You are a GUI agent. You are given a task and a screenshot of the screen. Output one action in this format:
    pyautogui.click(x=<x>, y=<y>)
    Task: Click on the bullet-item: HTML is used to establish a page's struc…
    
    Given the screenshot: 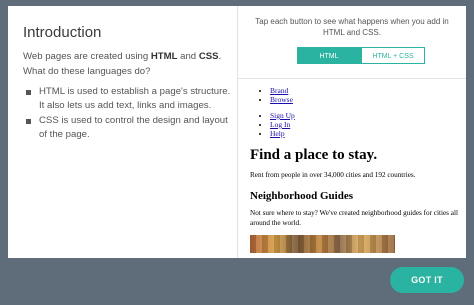 What is the action you would take?
    pyautogui.click(x=128, y=98)
    